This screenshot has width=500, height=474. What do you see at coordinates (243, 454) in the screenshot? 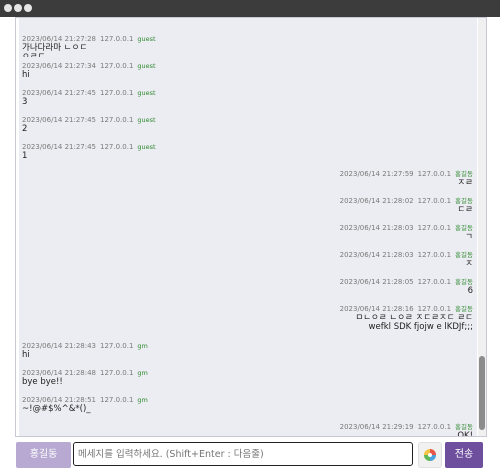
I see `message-input` at bounding box center [243, 454].